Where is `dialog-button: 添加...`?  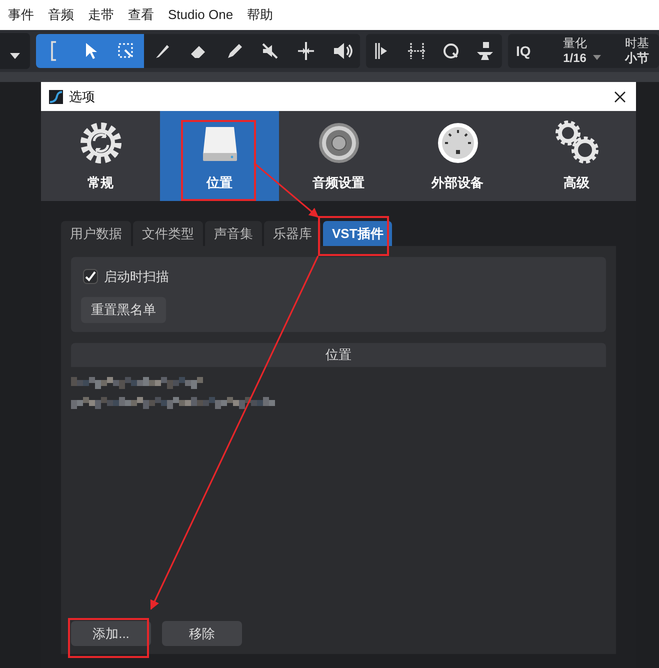 dialog-button: 添加... is located at coordinates (111, 633).